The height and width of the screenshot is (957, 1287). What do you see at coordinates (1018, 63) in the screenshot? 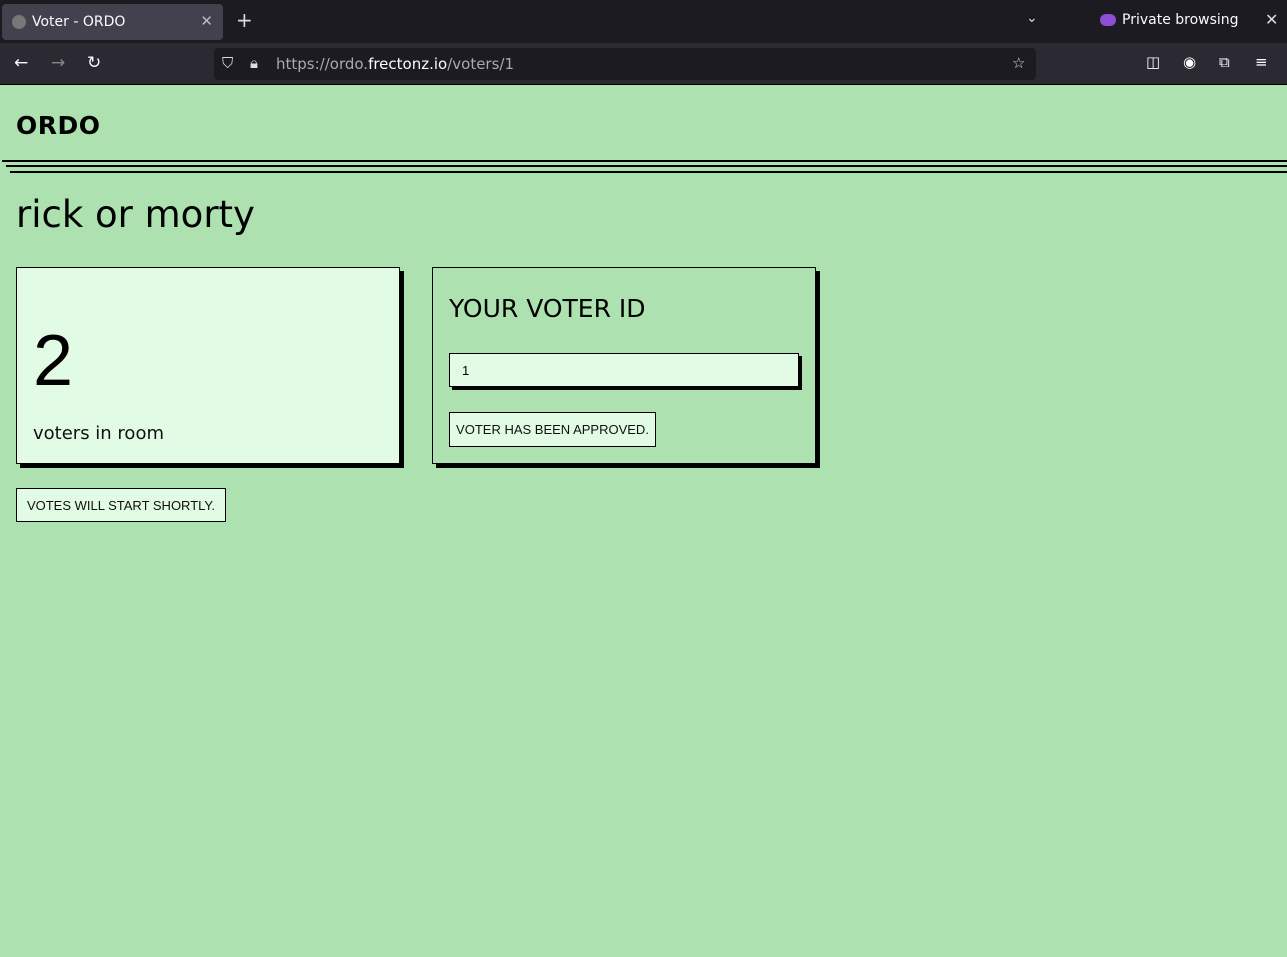
I see `bookmark-star-icon: ☆` at bounding box center [1018, 63].